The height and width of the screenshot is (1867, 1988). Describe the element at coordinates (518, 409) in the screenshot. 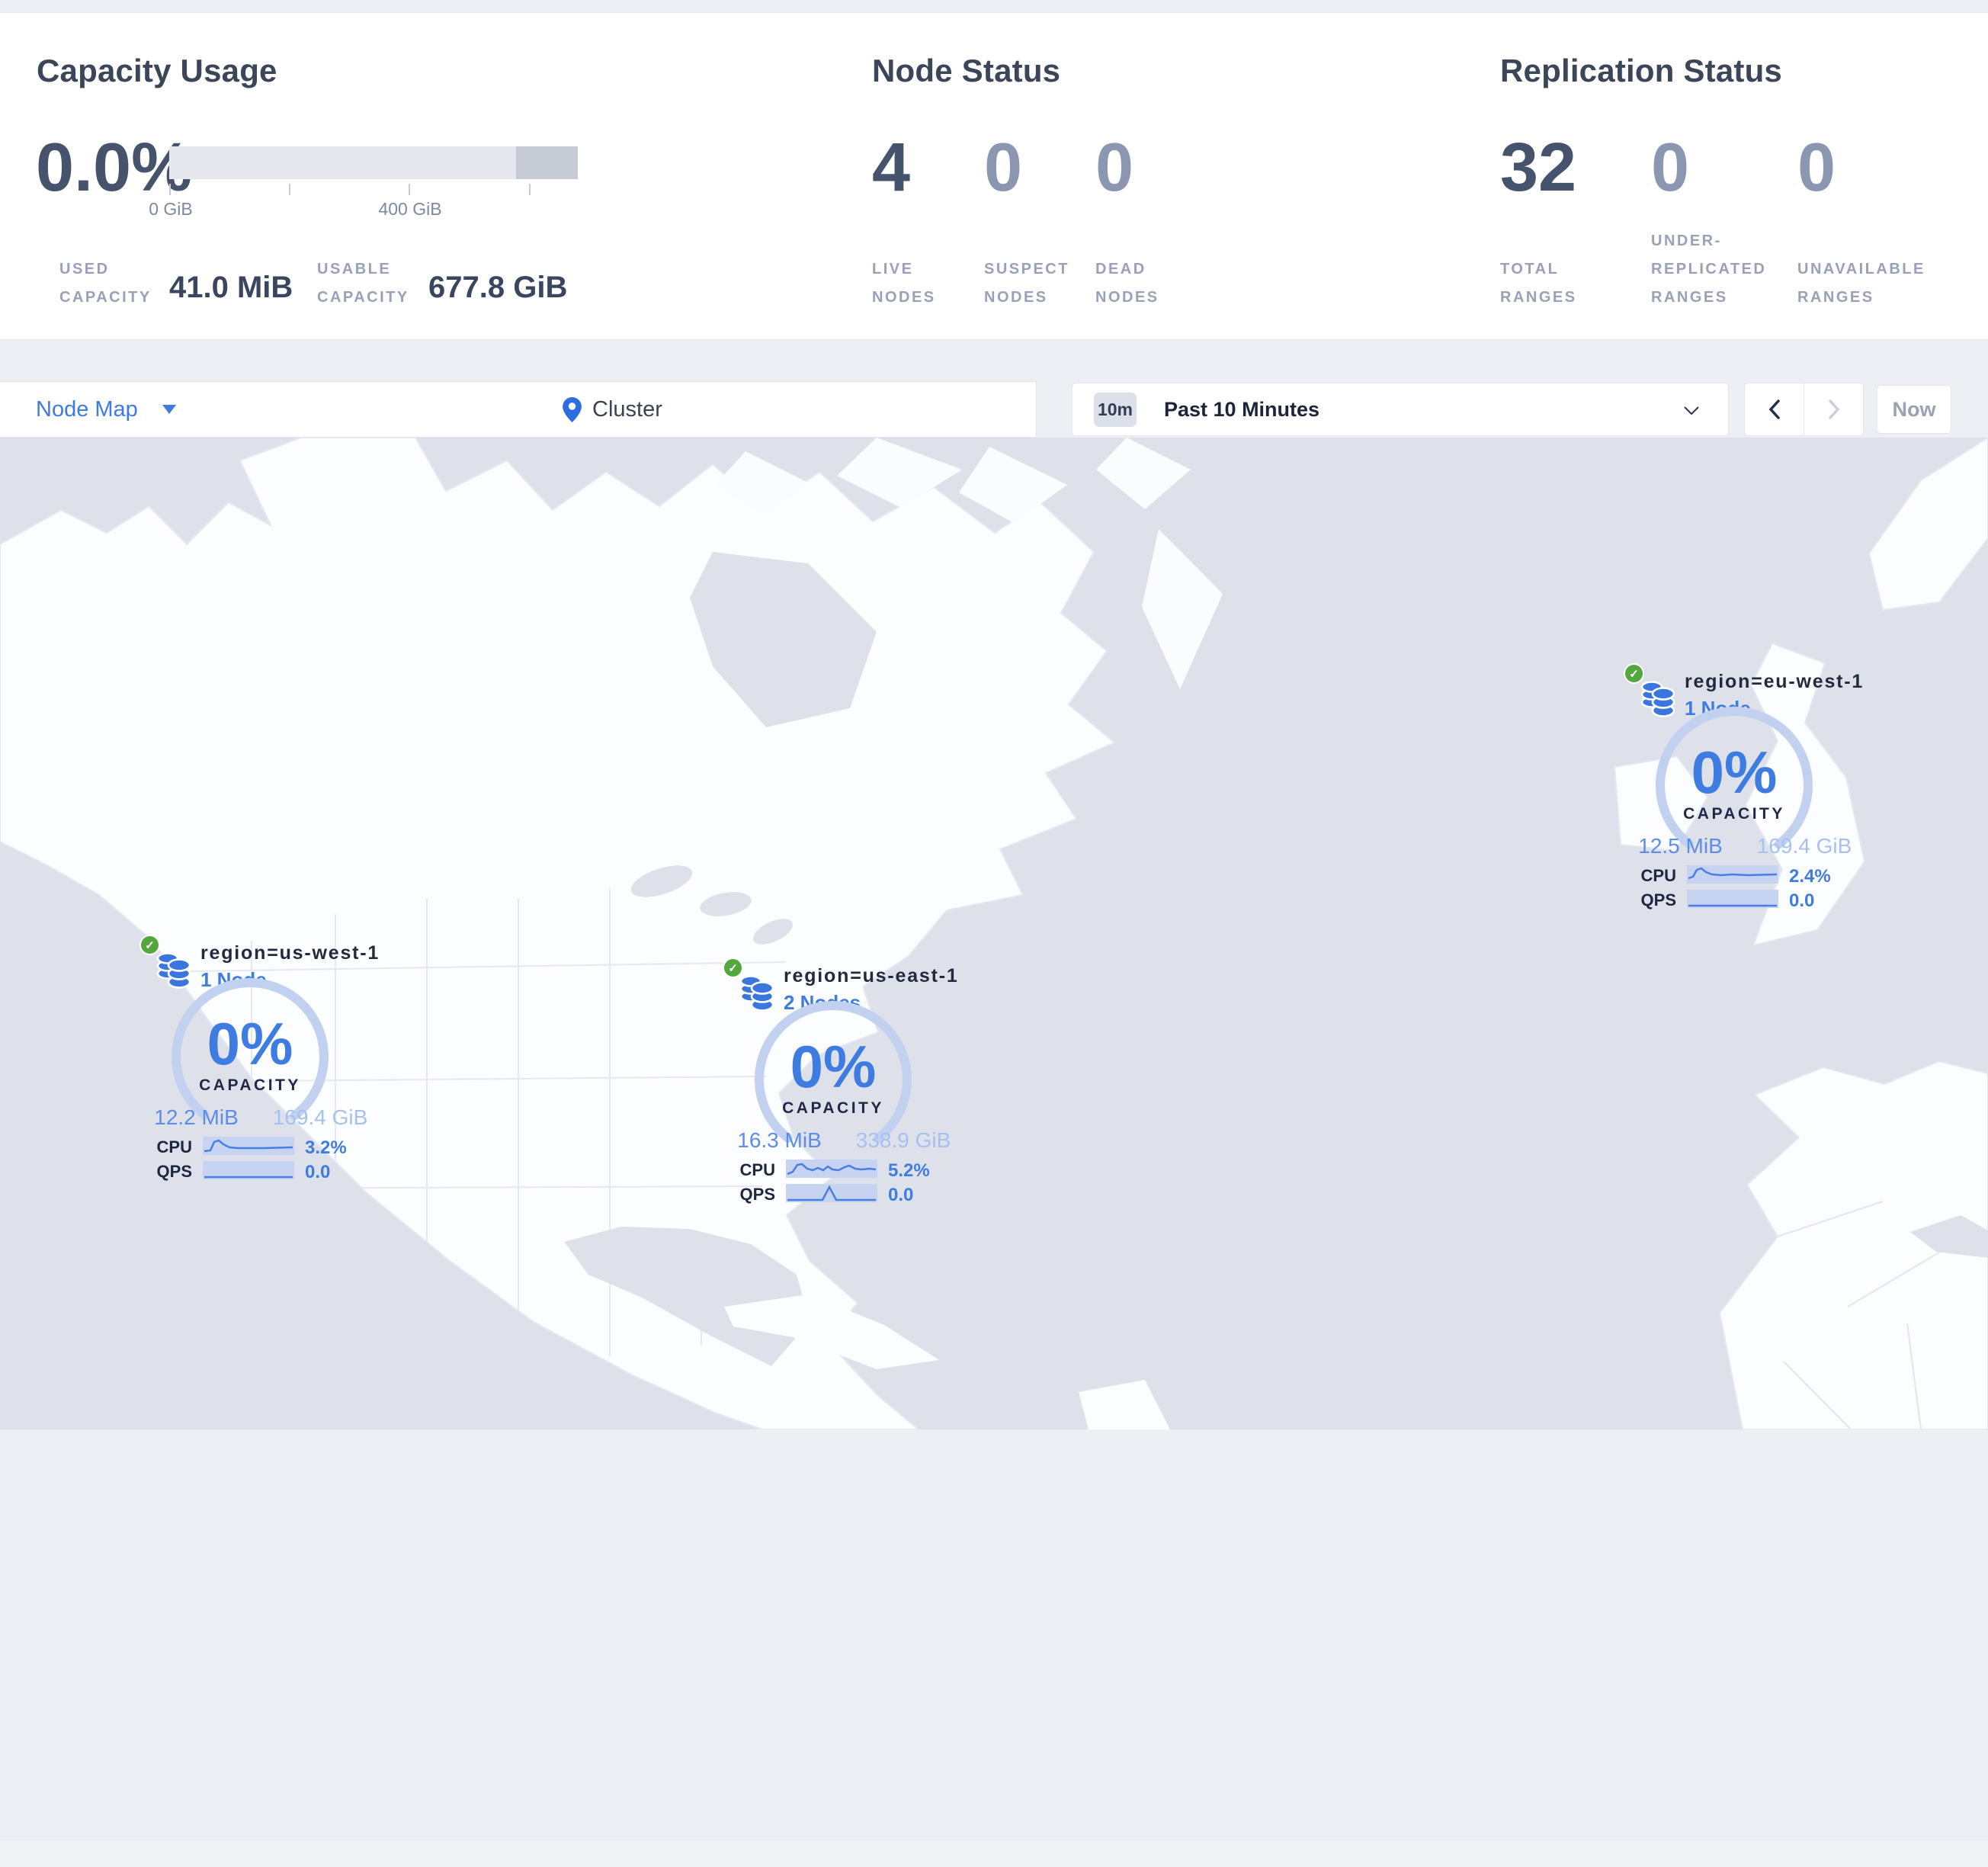

I see `map-toolbar: Node Map Cluster` at that location.